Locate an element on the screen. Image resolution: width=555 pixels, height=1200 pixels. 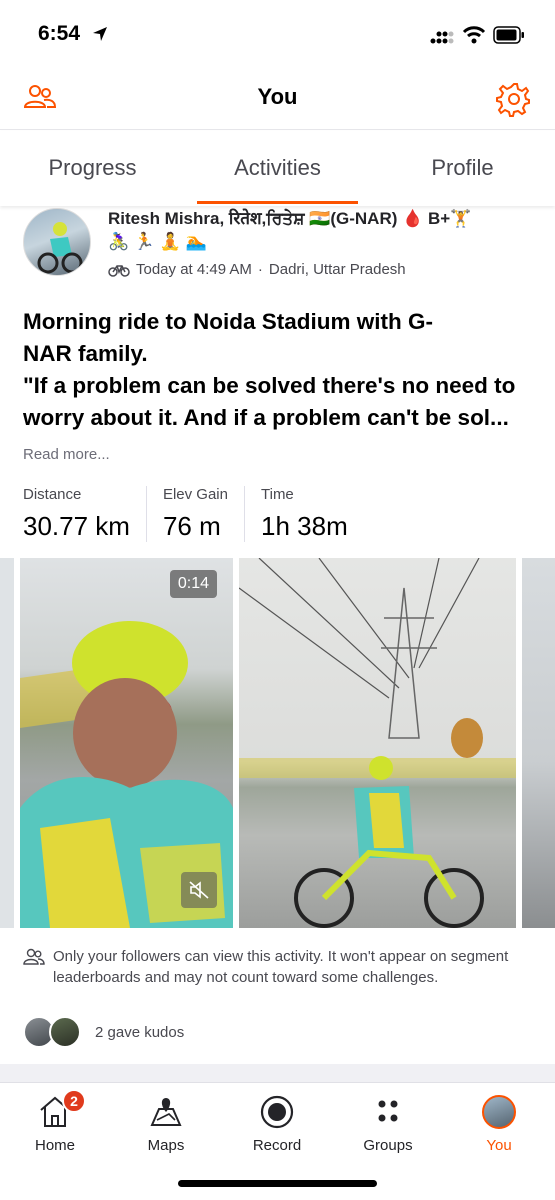
record-icon is located at coordinates (277, 1112).